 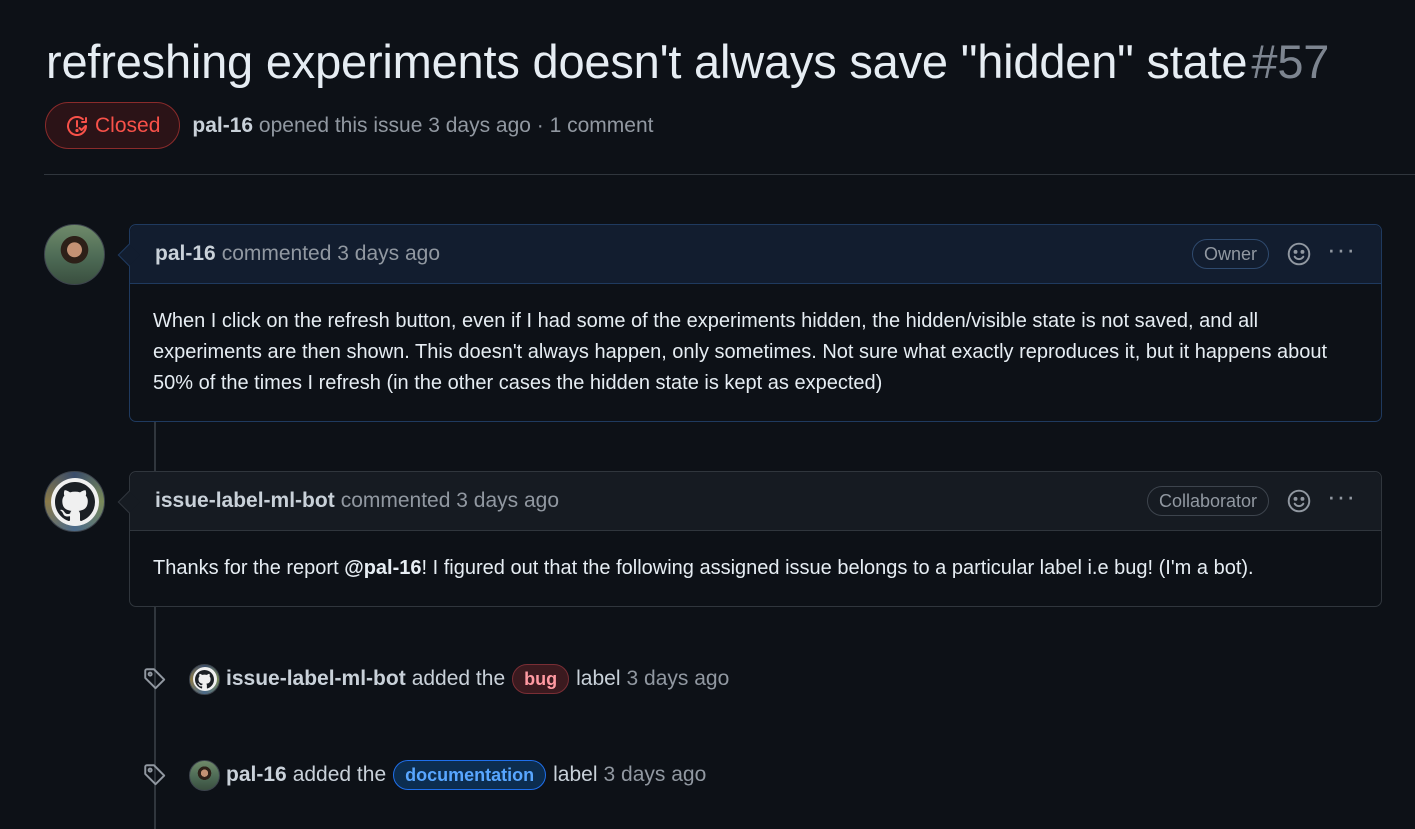 I want to click on role-badge: Collaborator, so click(x=1208, y=501).